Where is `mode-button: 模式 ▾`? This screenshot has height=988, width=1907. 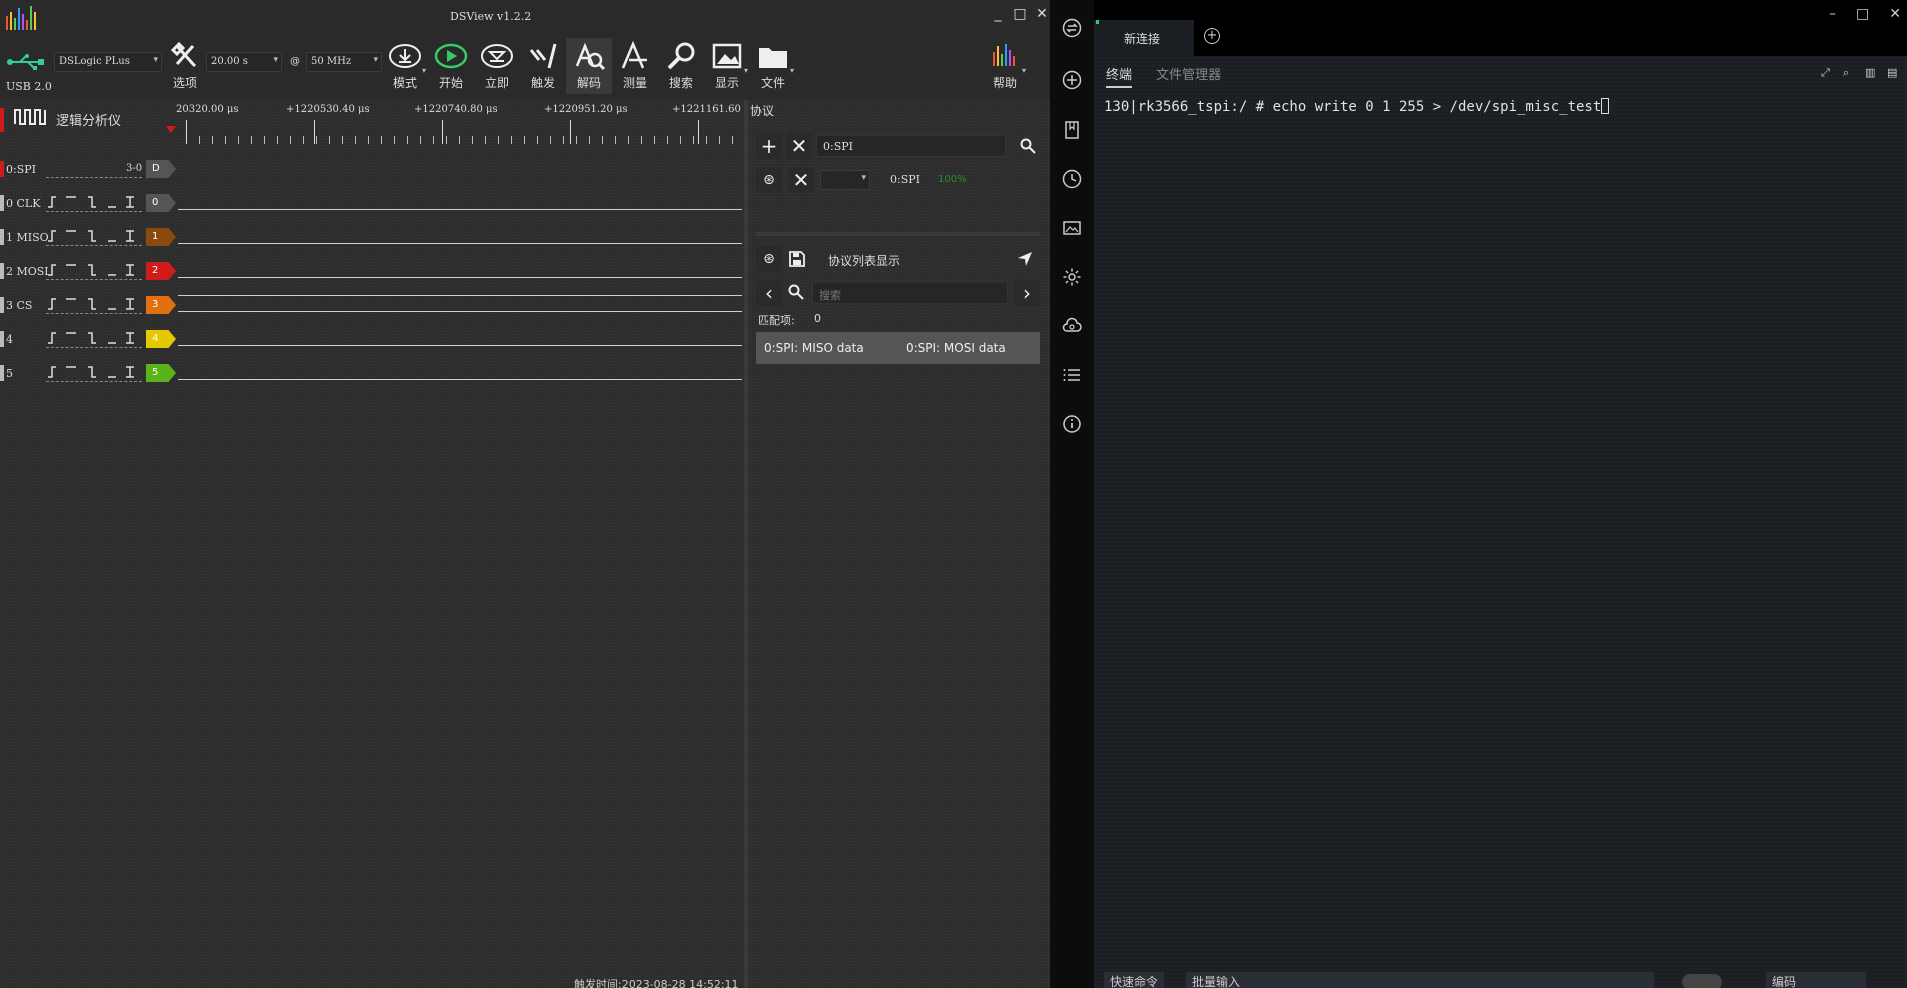
mode-button: 模式 ▾ is located at coordinates (405, 66).